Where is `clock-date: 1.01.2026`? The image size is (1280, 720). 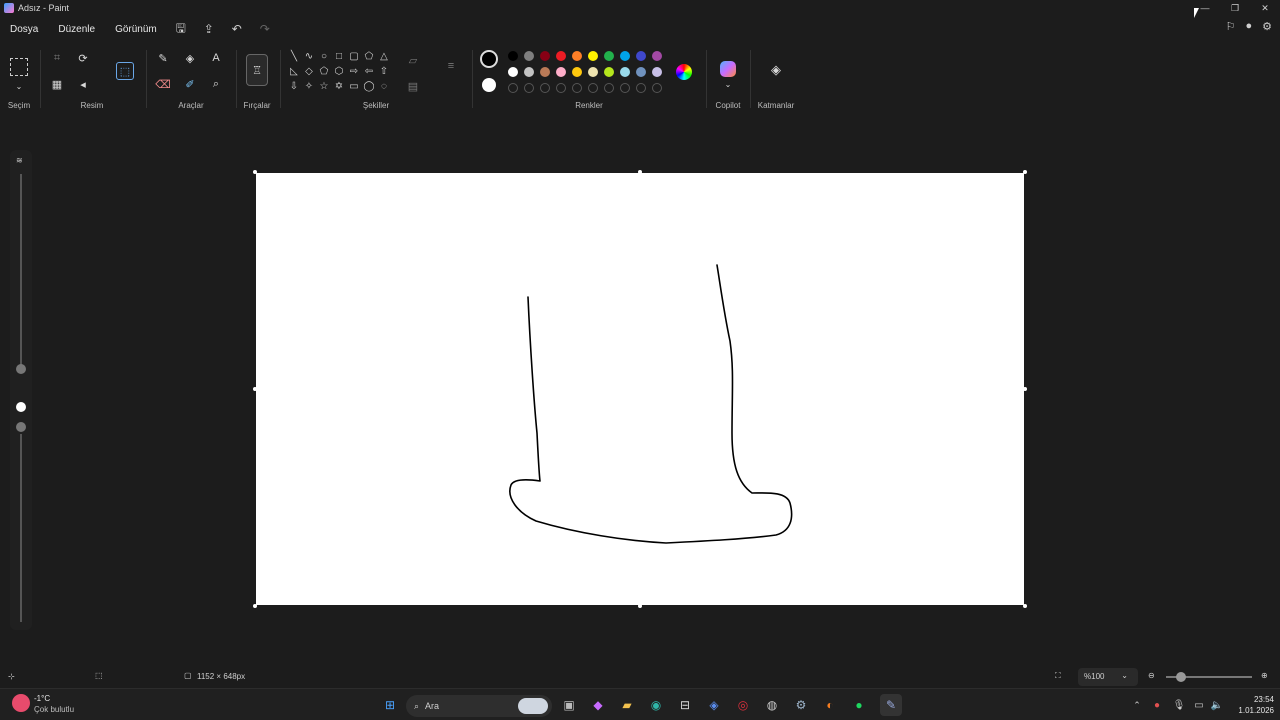
clock-date: 1.01.2026 is located at coordinates (1250, 710).